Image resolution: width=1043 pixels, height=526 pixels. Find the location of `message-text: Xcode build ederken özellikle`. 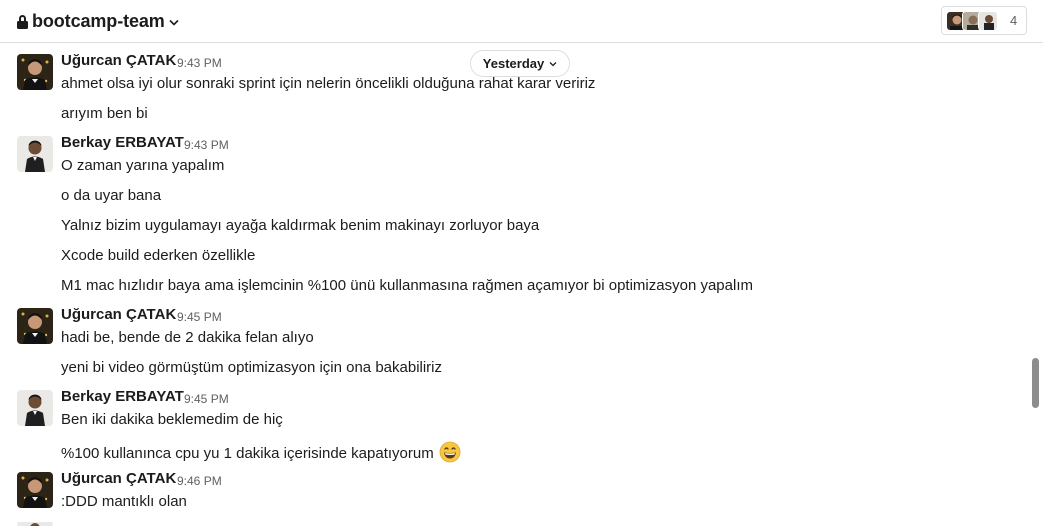

message-text: Xcode build ederken özellikle is located at coordinates (158, 255).